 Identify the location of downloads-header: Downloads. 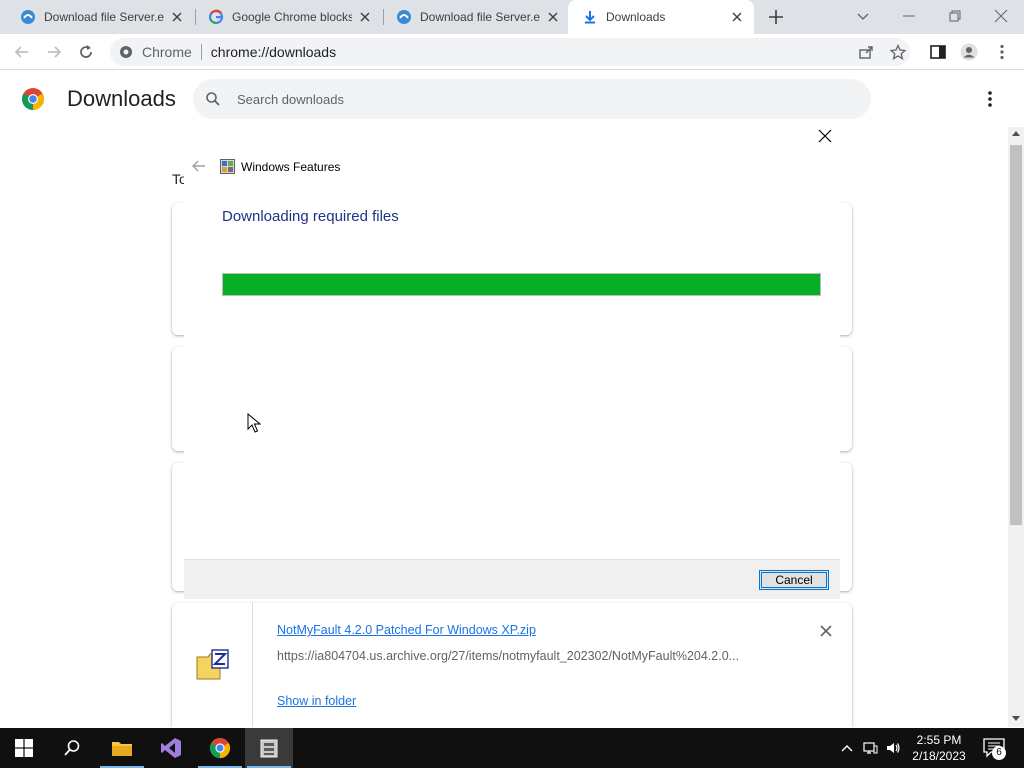
(512, 99).